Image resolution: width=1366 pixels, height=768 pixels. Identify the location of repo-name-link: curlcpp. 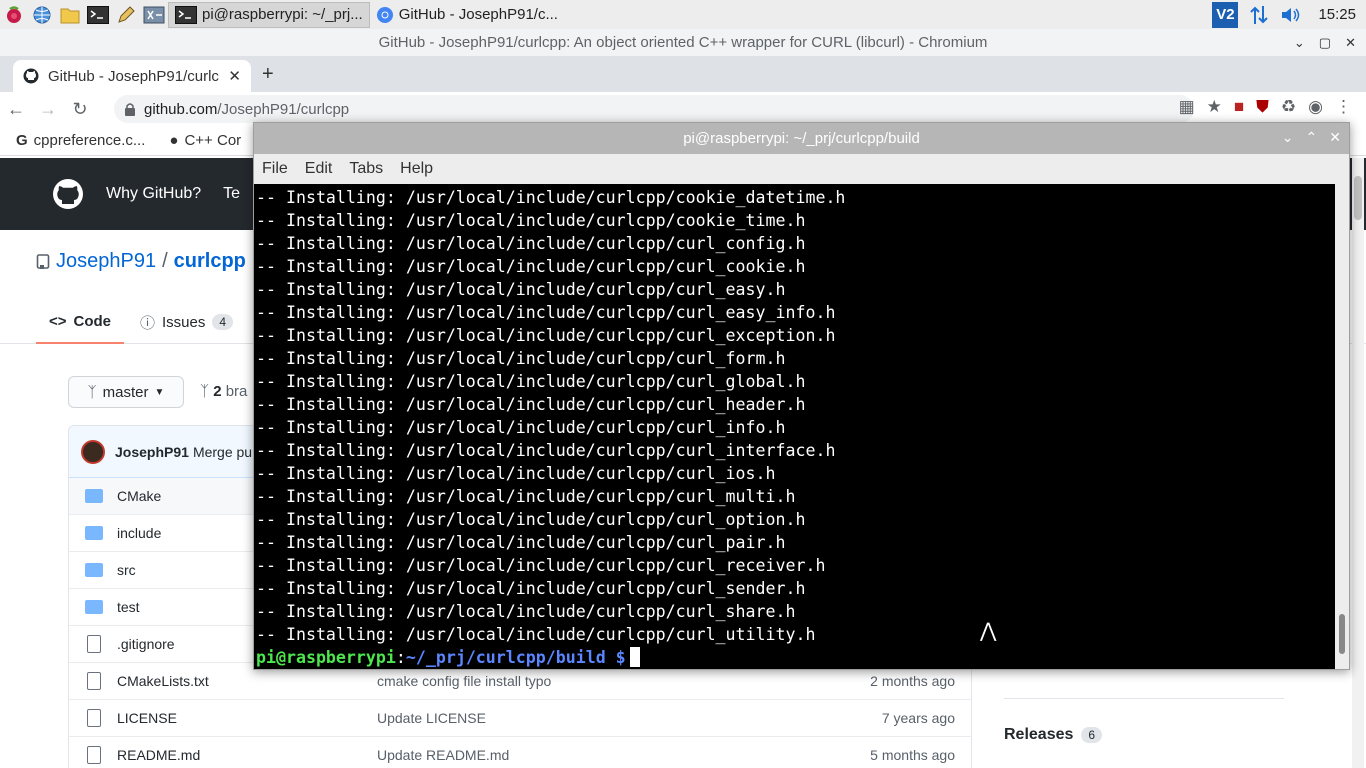
(210, 261).